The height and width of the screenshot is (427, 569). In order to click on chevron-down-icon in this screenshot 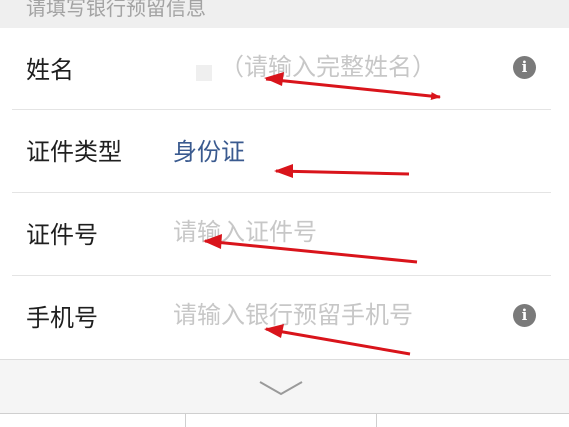, I will do `click(281, 388)`.